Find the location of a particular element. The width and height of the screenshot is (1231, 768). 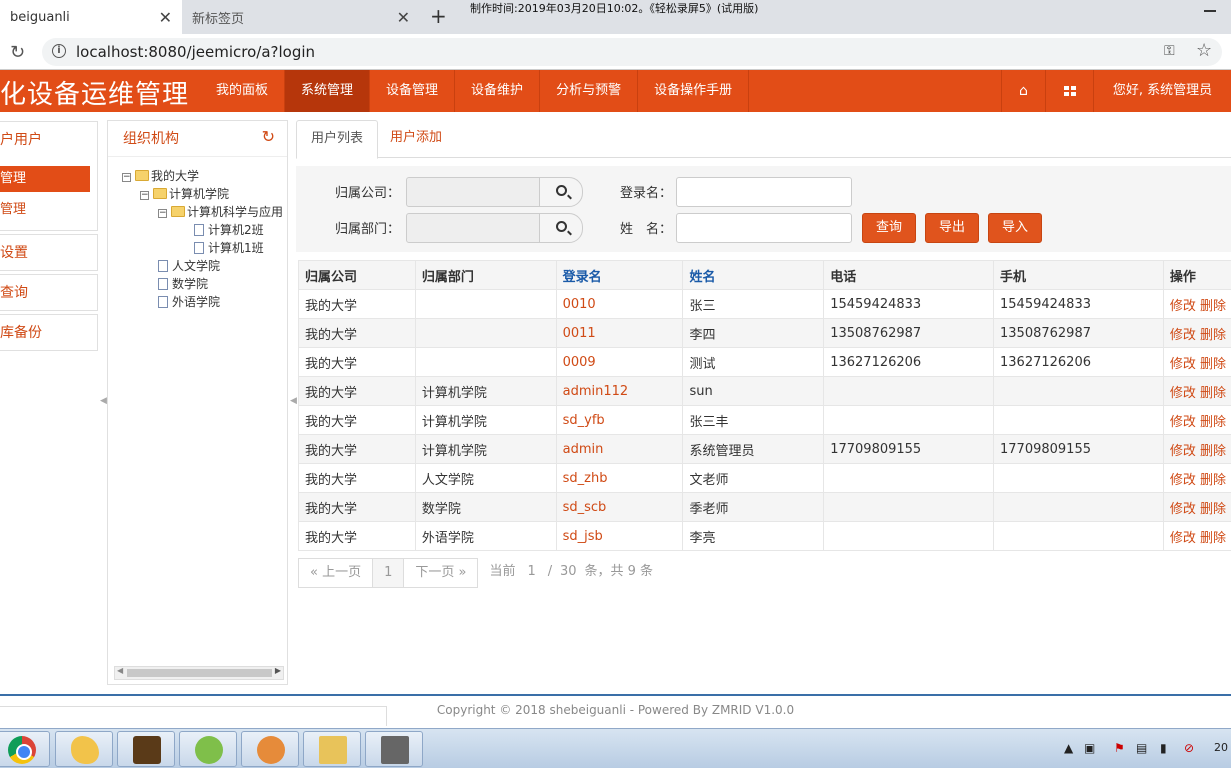

table-row: 我的大学 计算机学院 sd_yfb 张三丰 修改 删除 is located at coordinates (764, 420).